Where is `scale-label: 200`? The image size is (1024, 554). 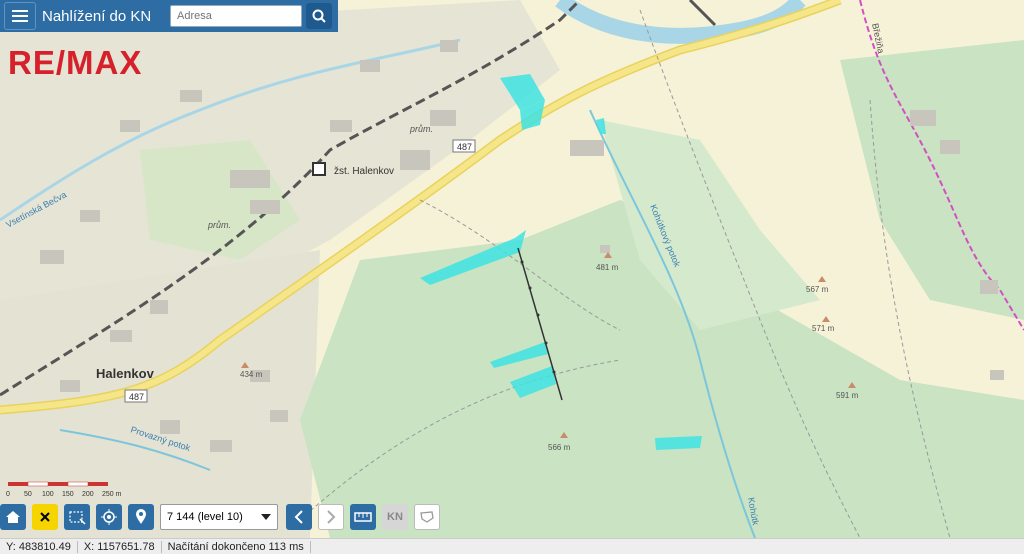 scale-label: 200 is located at coordinates (88, 494).